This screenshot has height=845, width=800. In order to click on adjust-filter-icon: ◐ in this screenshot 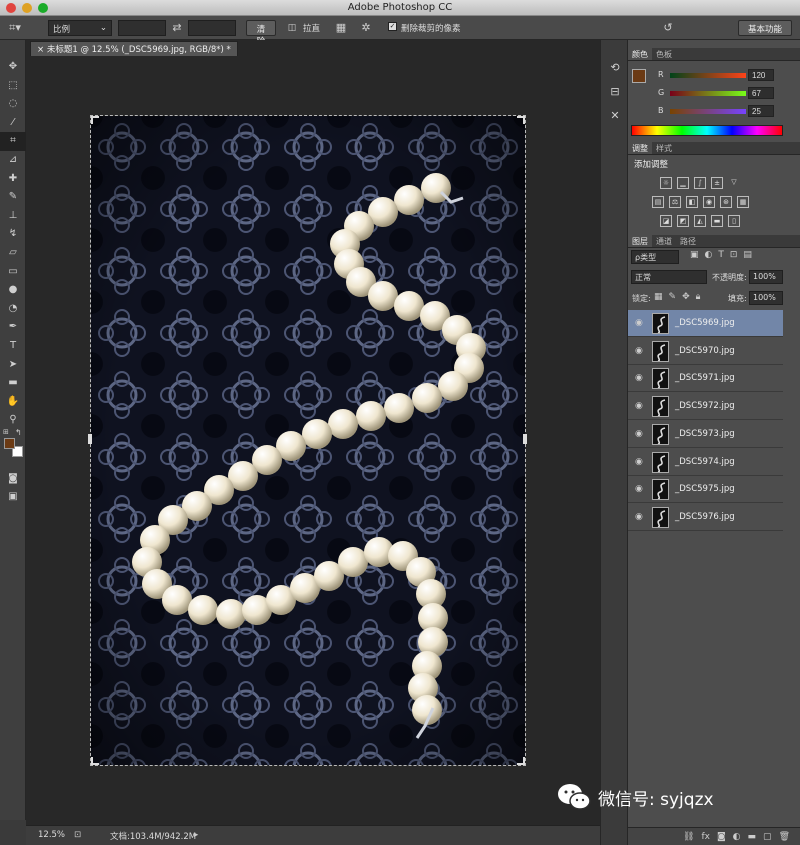, I will do `click(709, 255)`.